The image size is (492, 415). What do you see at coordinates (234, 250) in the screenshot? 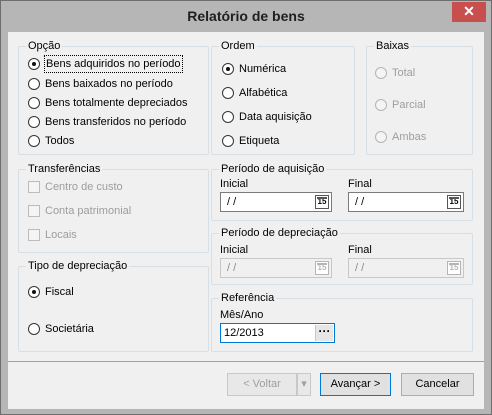
I see `depreciacao-inicial-label: Inicial` at bounding box center [234, 250].